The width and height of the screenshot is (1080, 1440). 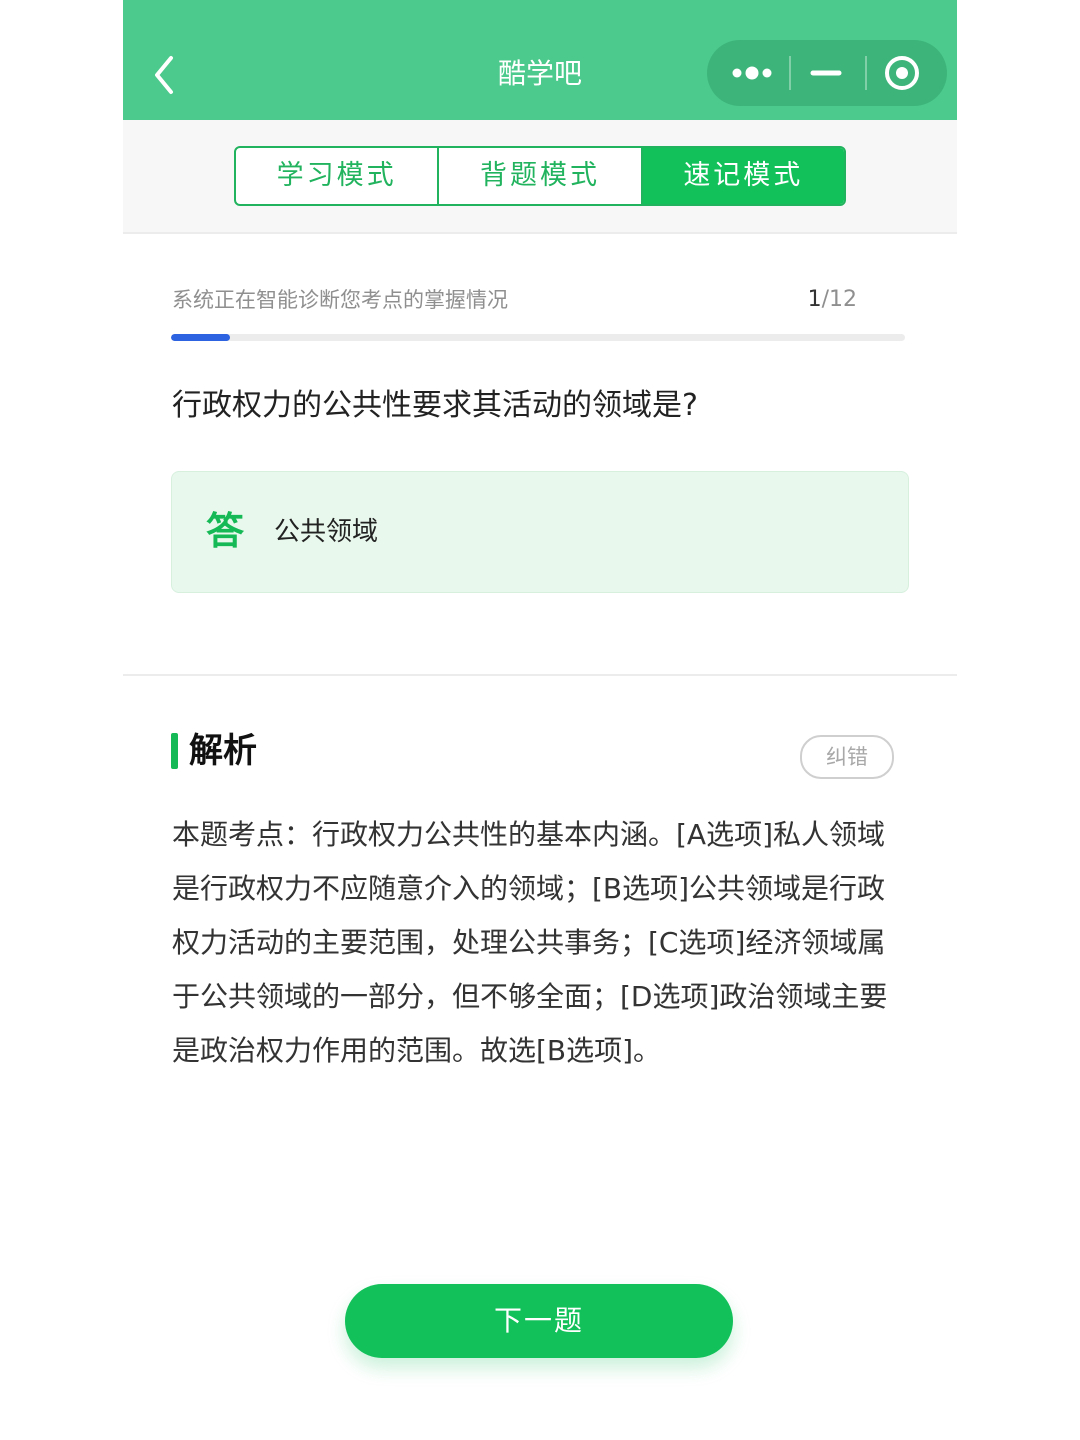 What do you see at coordinates (223, 751) in the screenshot?
I see `explanation-title: 解析` at bounding box center [223, 751].